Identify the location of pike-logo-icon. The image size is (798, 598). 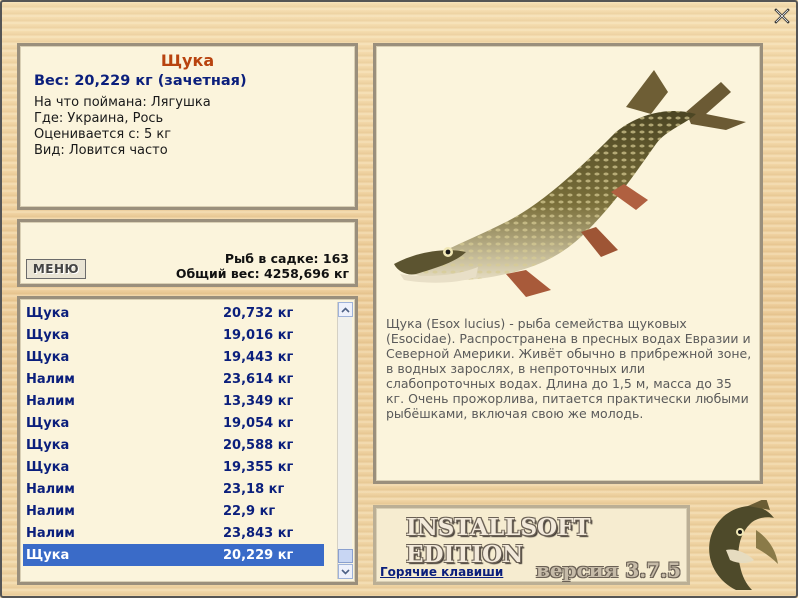
(743, 545).